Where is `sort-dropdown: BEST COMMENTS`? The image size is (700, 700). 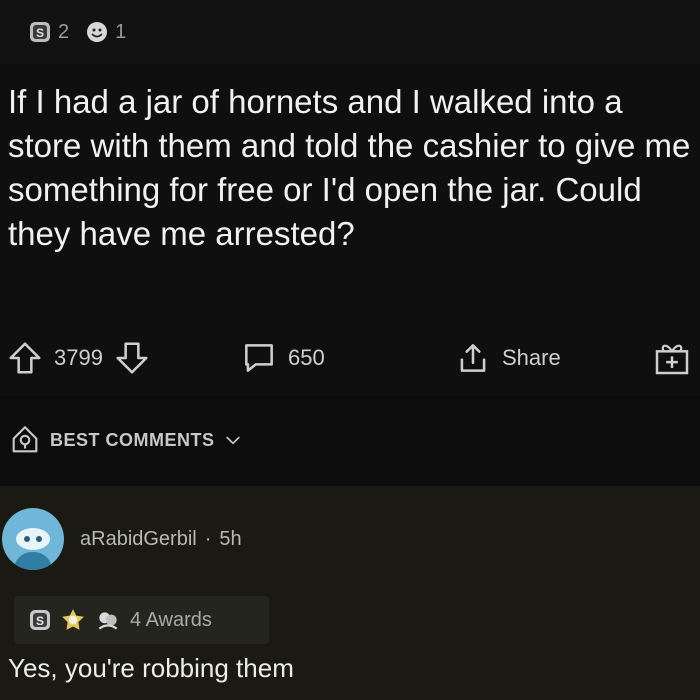
sort-dropdown: BEST COMMENTS is located at coordinates (125, 440).